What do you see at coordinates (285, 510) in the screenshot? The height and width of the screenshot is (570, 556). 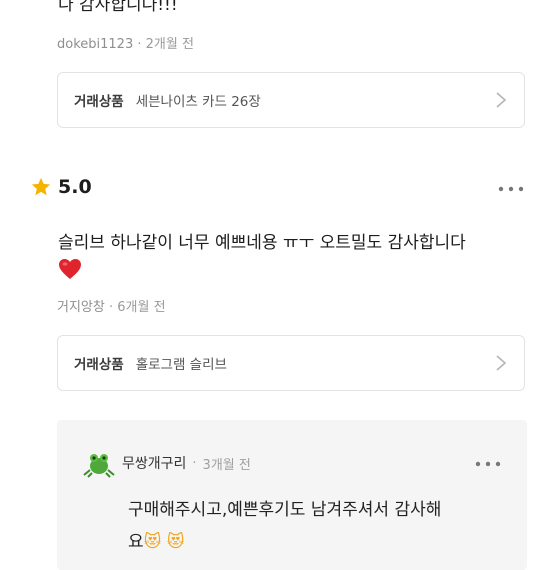 I see `reply-text-line1: 구매해주시고,예쁜후기도 남겨주셔서 감사해` at bounding box center [285, 510].